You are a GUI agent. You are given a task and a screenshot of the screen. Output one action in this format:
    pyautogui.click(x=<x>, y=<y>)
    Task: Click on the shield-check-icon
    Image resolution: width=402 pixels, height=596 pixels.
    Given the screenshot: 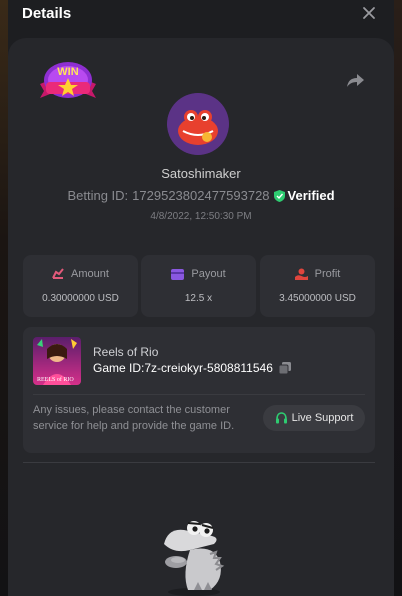 What is the action you would take?
    pyautogui.click(x=279, y=195)
    